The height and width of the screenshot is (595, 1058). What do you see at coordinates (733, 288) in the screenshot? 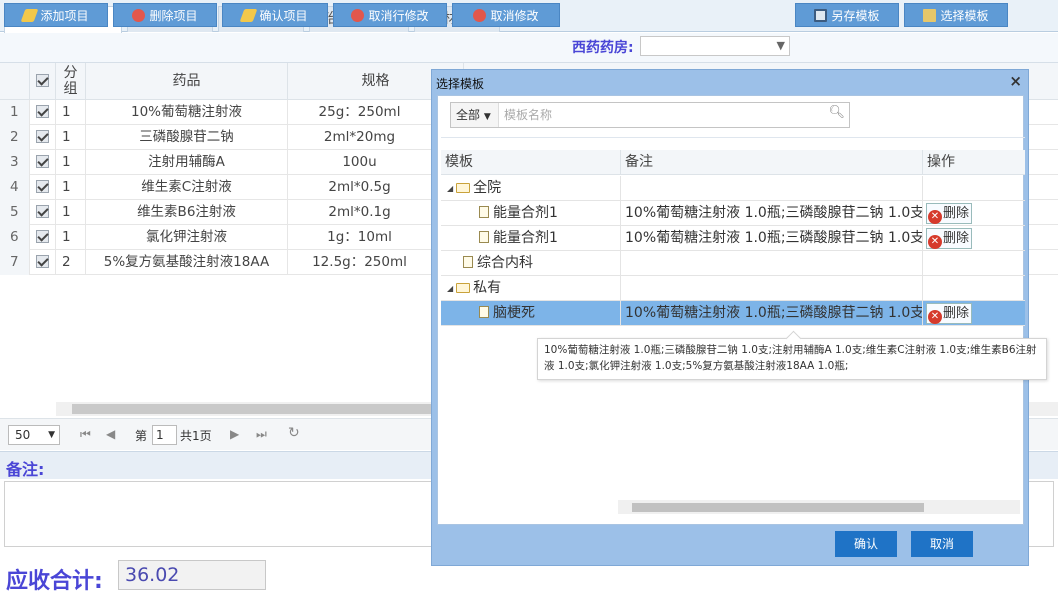
I see `template-folder-row: ◢ 私有` at bounding box center [733, 288].